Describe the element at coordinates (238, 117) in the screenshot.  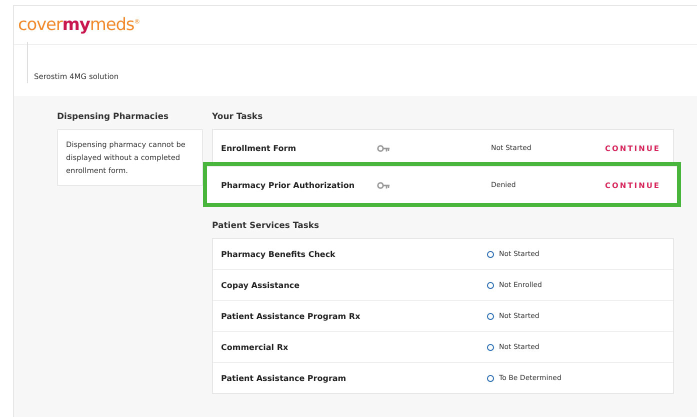
I see `section-title: Your Tasks` at that location.